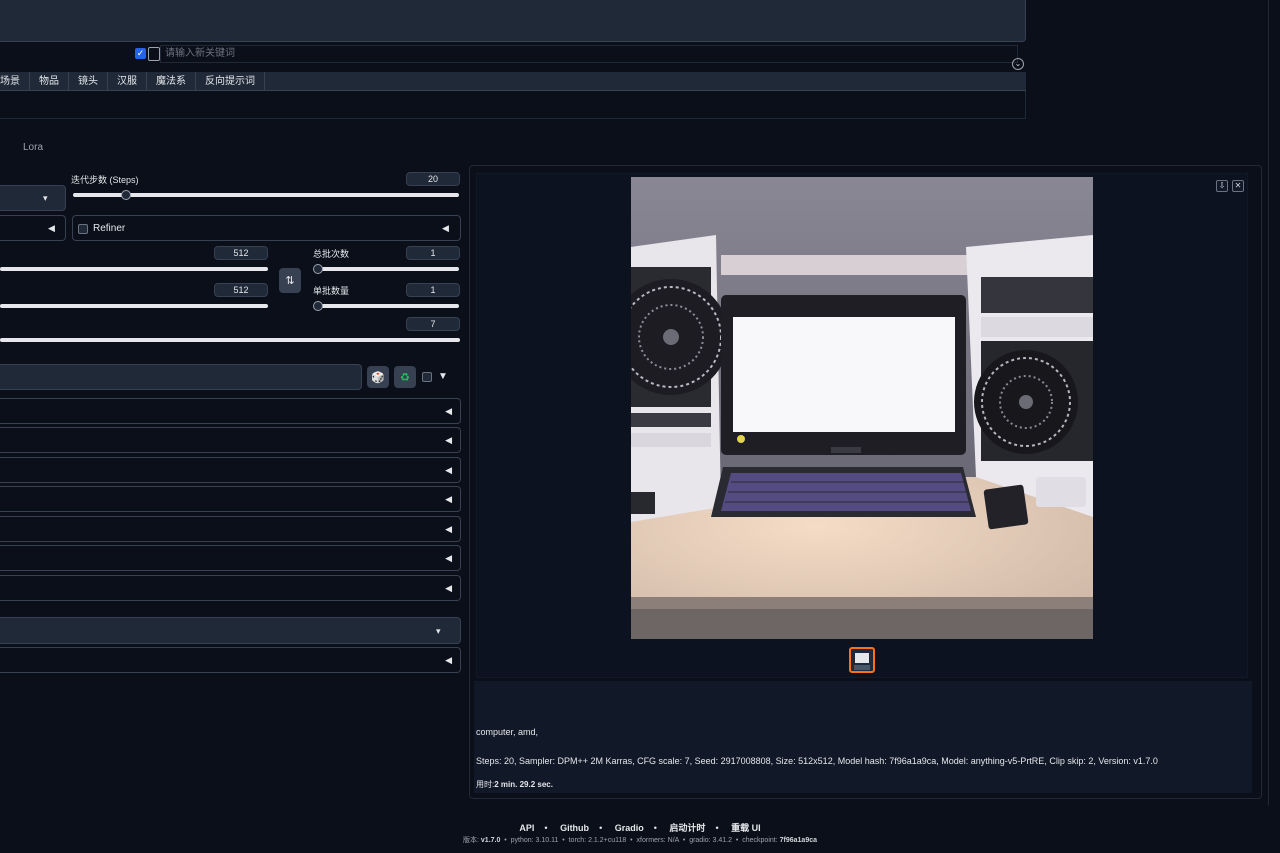 This screenshot has height=853, width=1280. I want to click on expand-triangle-icon: ▼, so click(443, 376).